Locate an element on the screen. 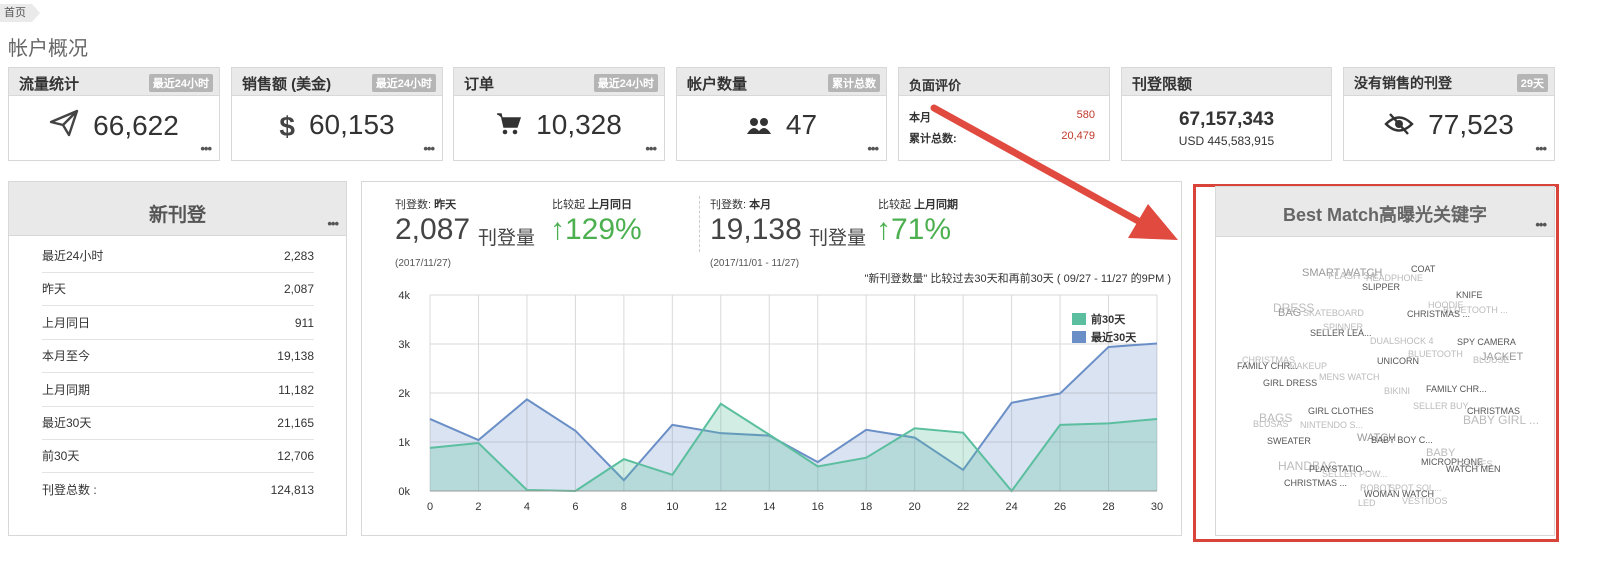 The height and width of the screenshot is (562, 1598). no-sales-more-button: ••• is located at coordinates (1541, 148).